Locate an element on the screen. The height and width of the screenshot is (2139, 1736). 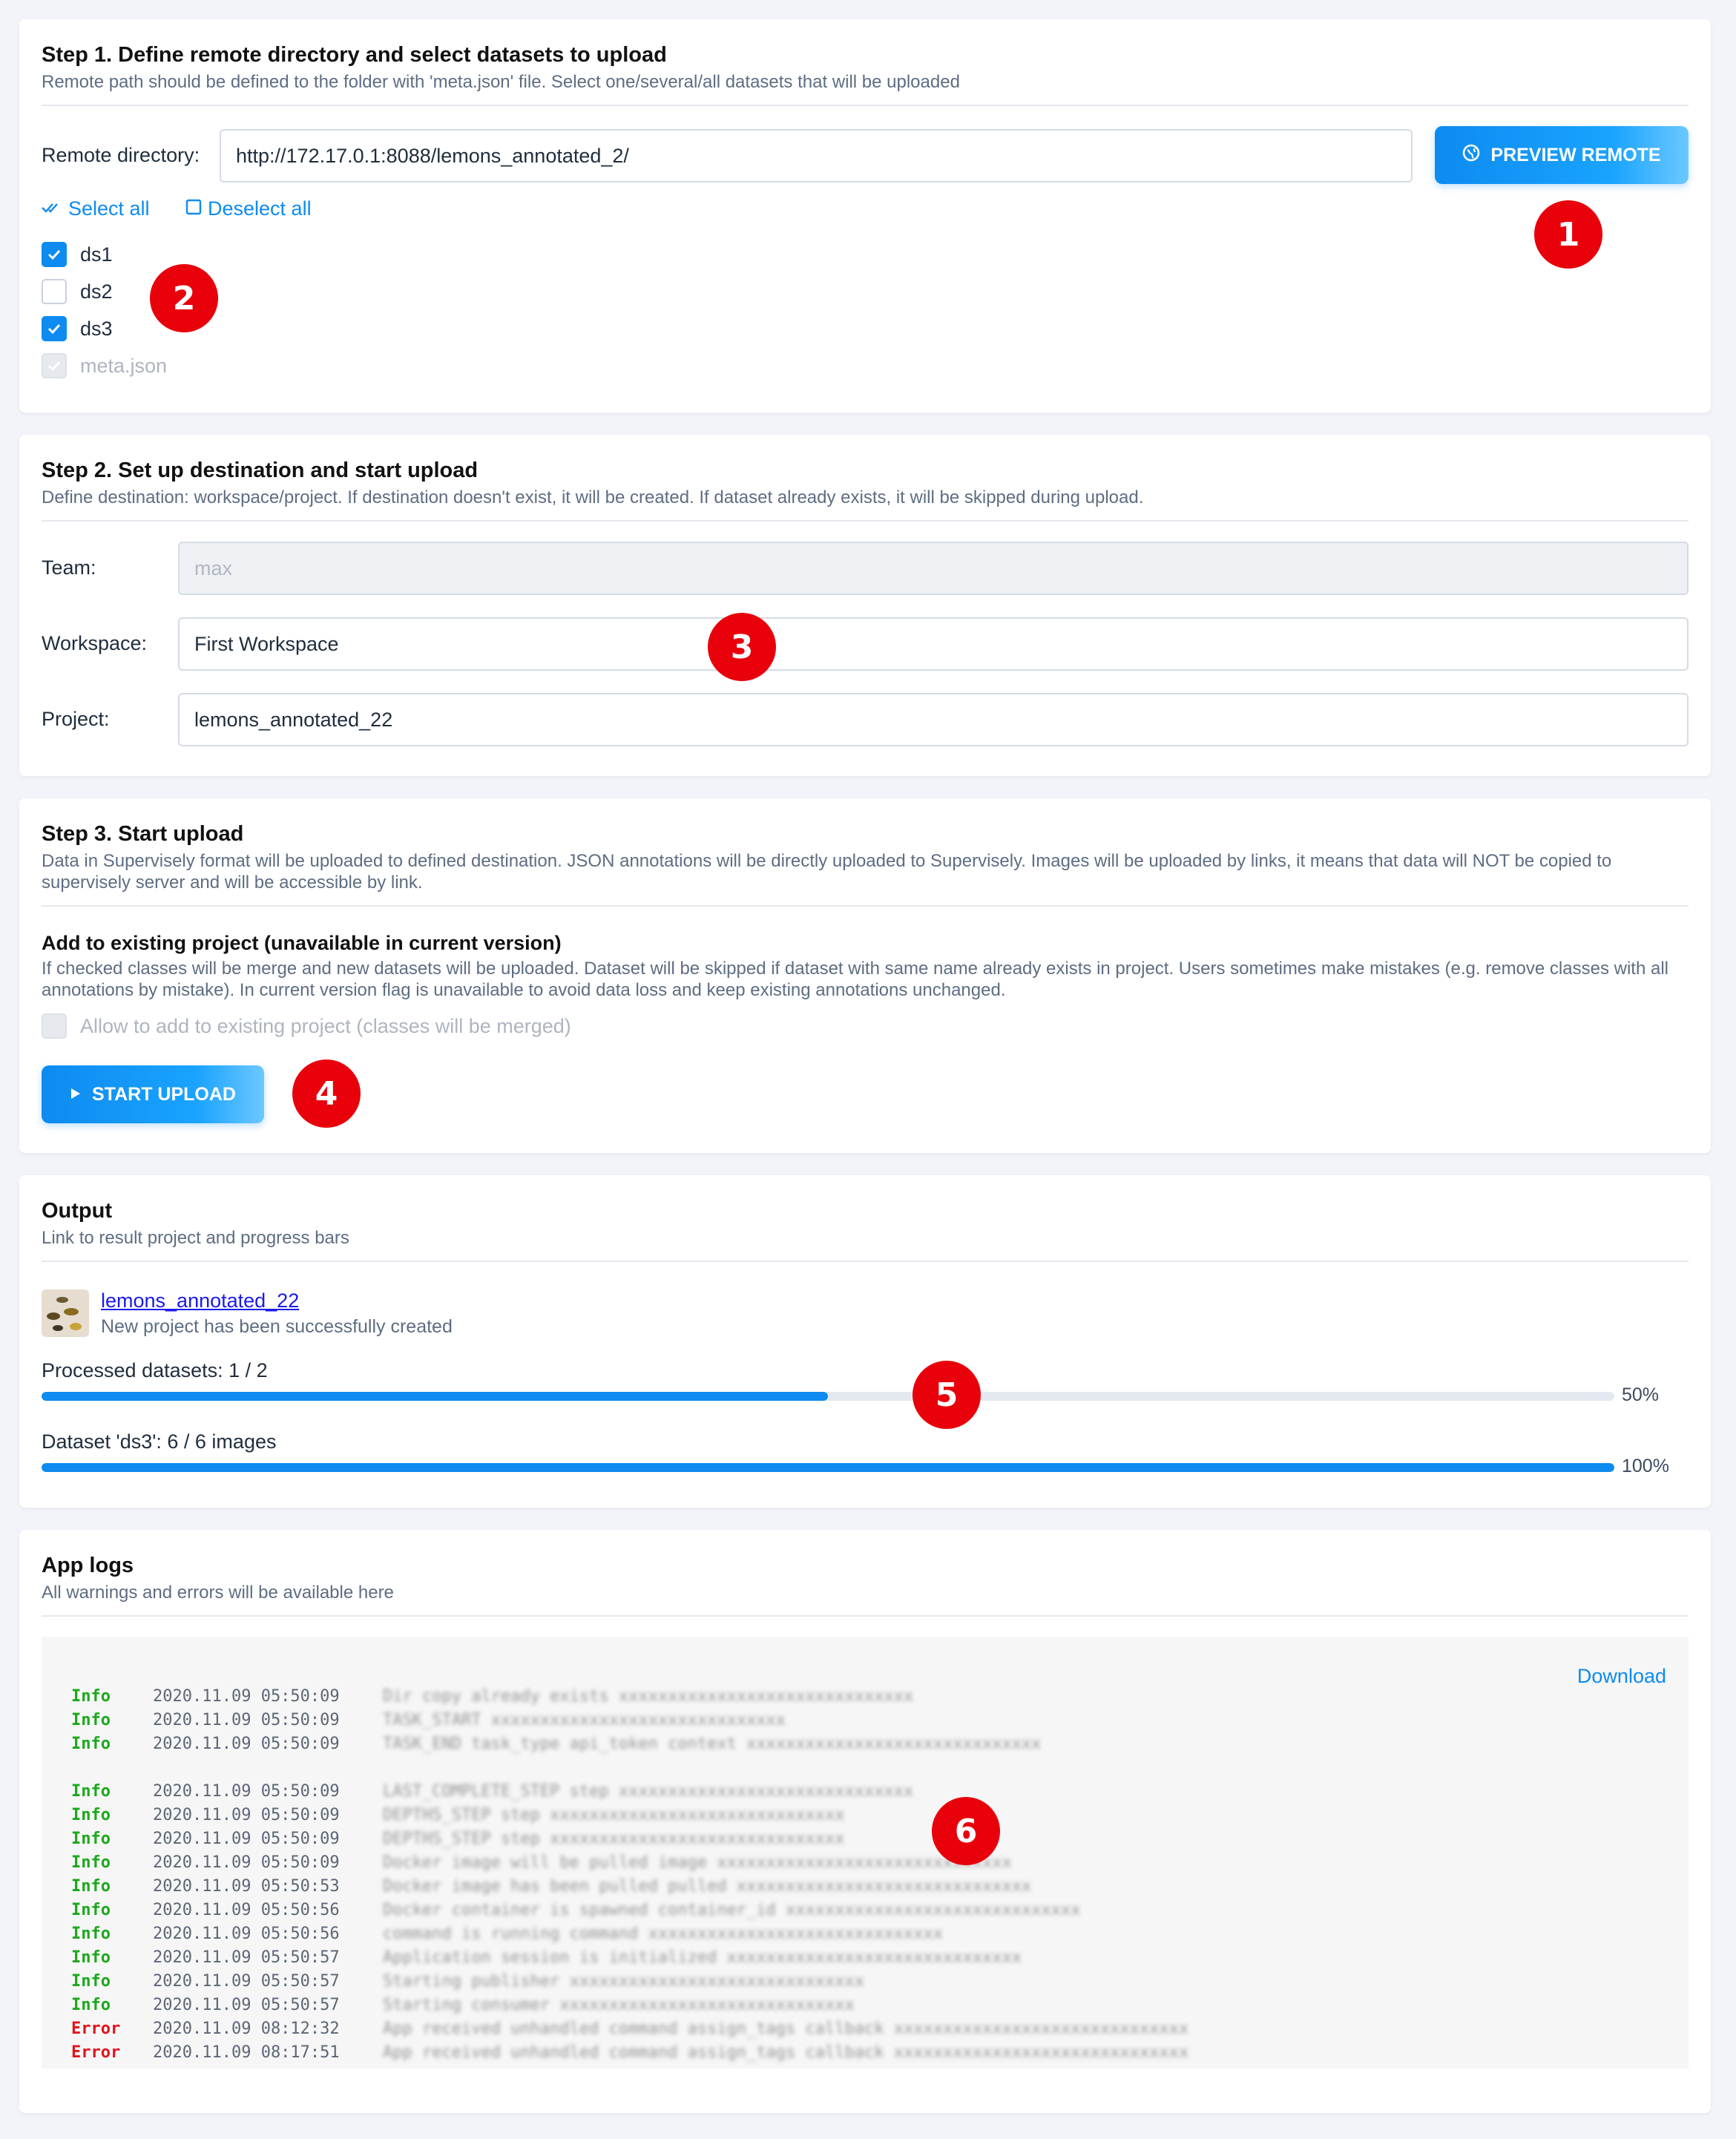
log-timestamp: 2020.11.09 08:17:51 is located at coordinates (247, 2052).